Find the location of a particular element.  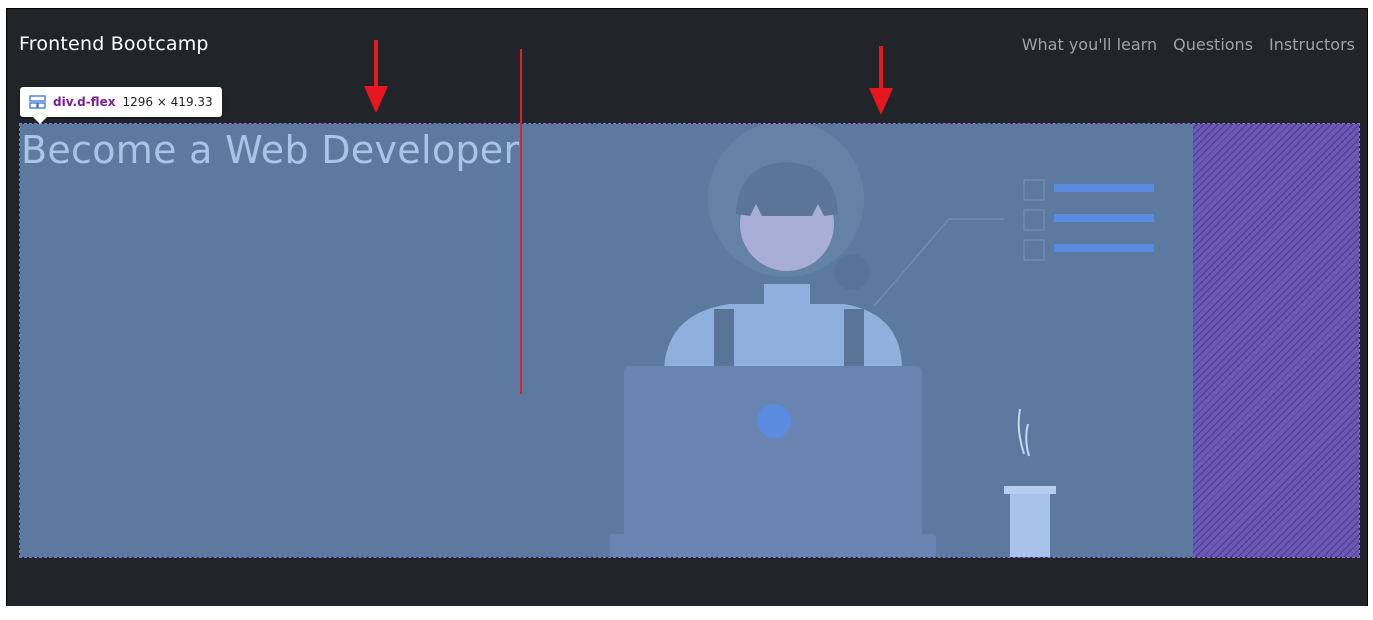

devtools-margin-highlight is located at coordinates (1276, 340).